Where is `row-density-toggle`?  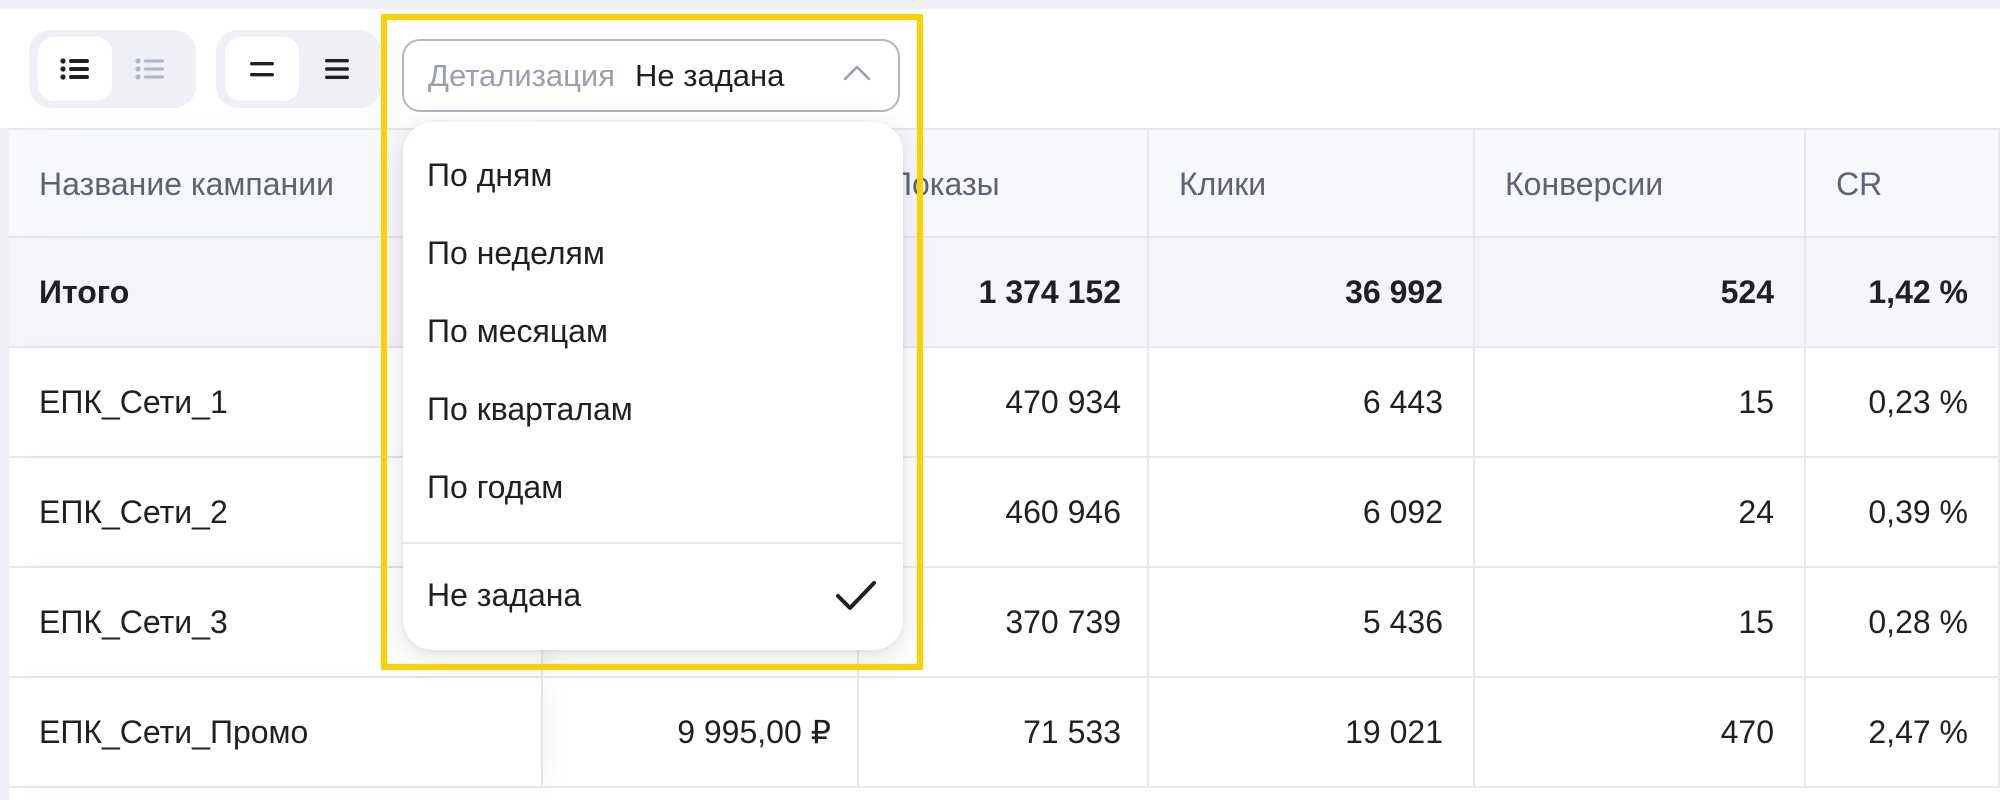
row-density-toggle is located at coordinates (298, 69).